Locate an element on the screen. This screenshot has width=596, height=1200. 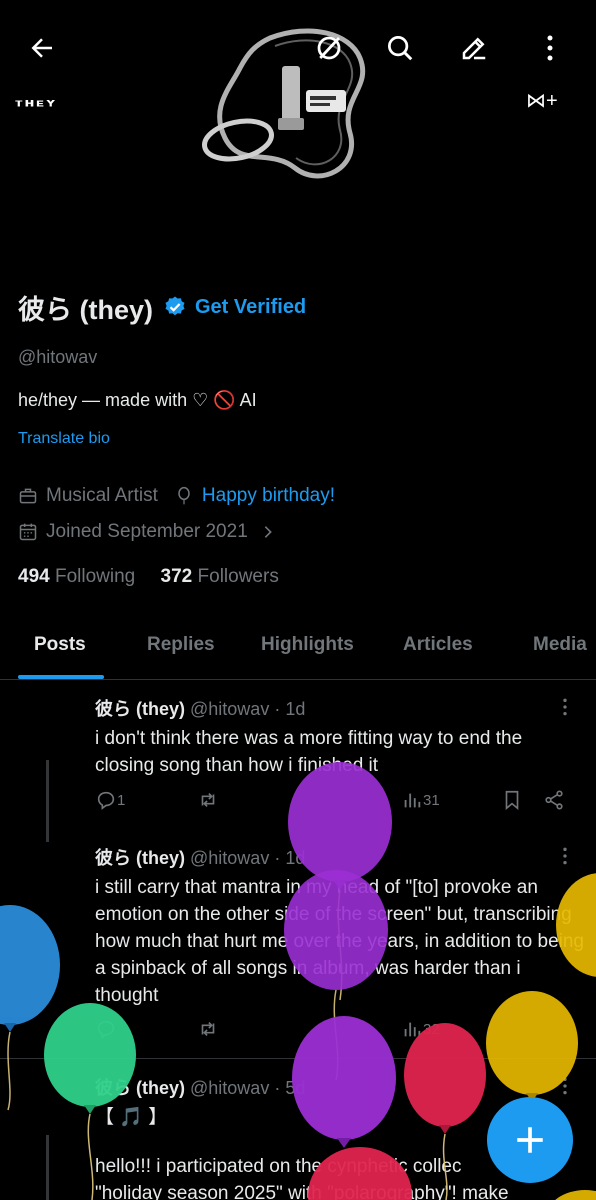
more-button is located at coordinates (550, 48).